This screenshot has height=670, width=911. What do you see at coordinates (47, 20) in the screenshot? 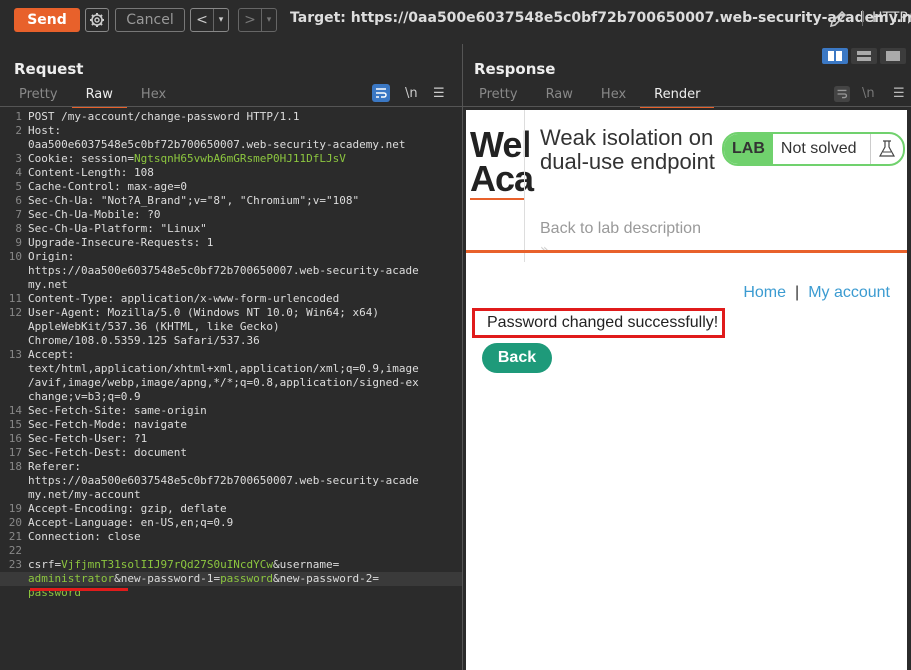
I see `send-button: Send` at bounding box center [47, 20].